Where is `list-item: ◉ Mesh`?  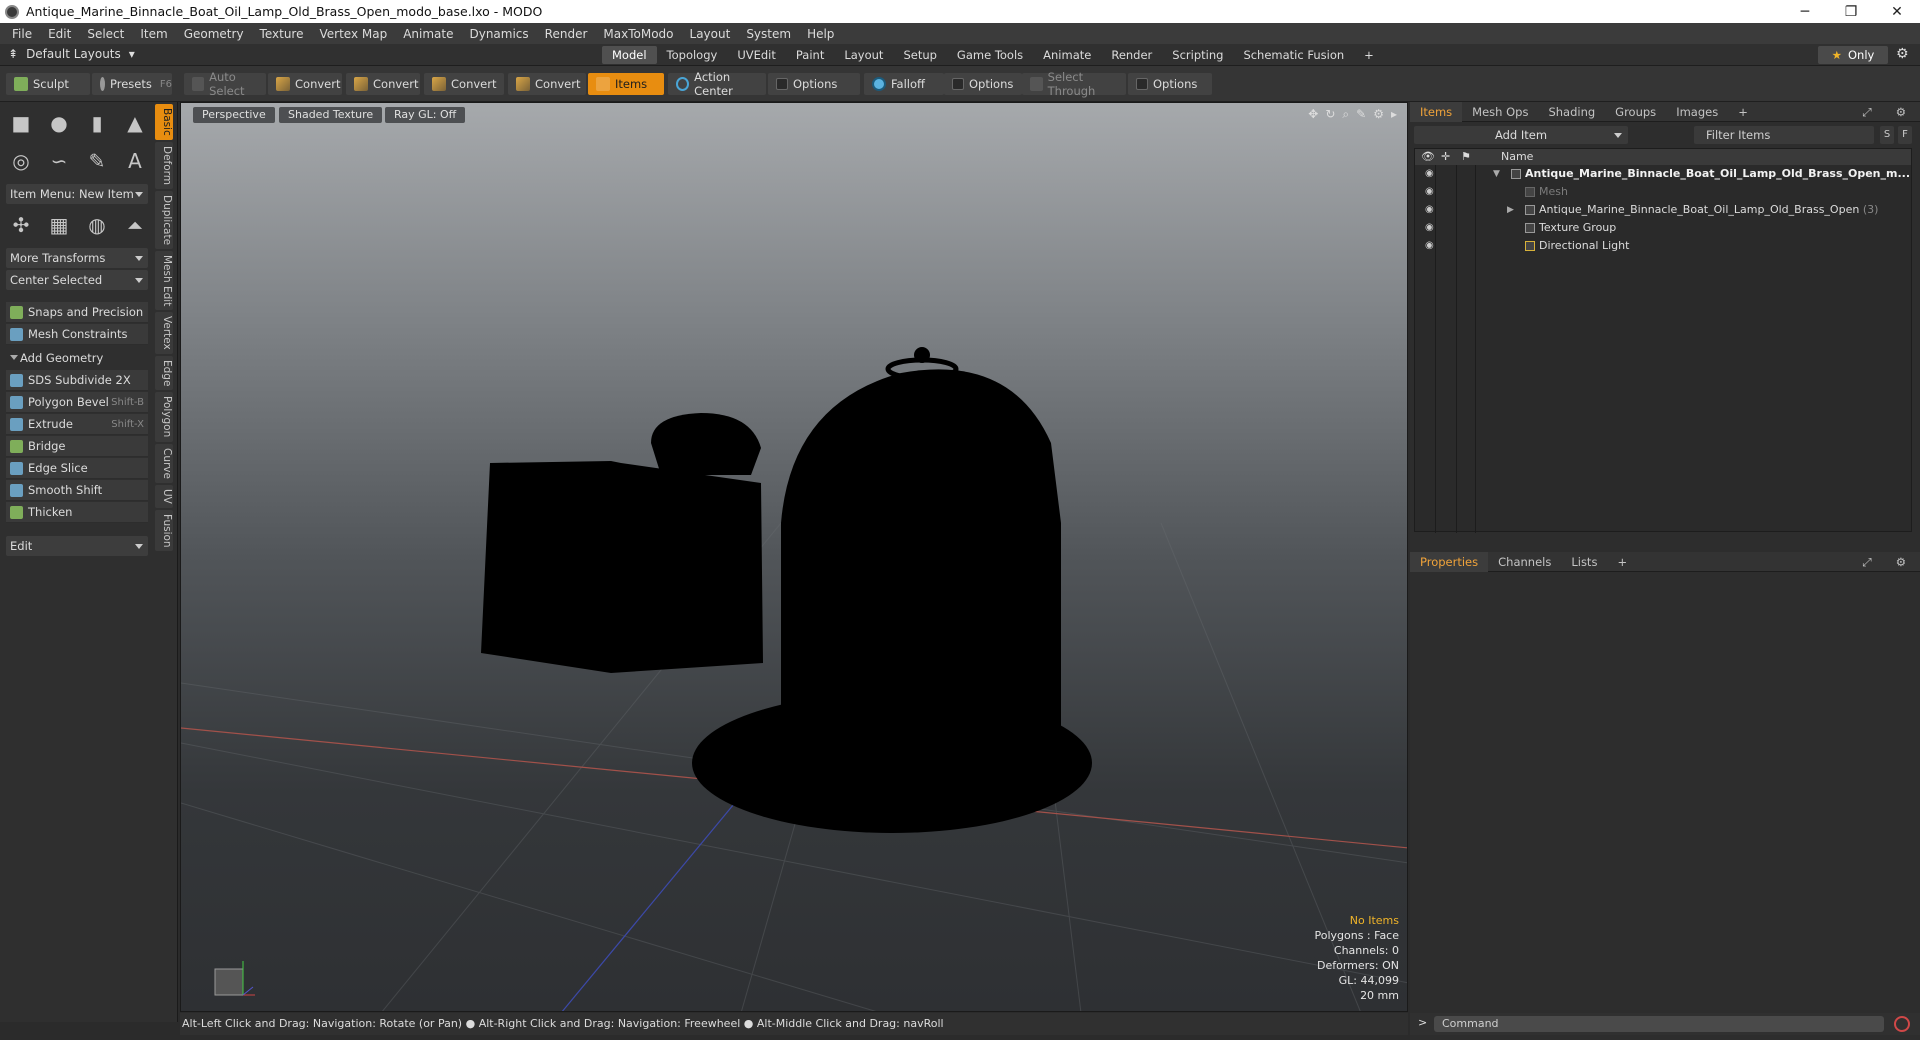 list-item: ◉ Mesh is located at coordinates (1663, 192).